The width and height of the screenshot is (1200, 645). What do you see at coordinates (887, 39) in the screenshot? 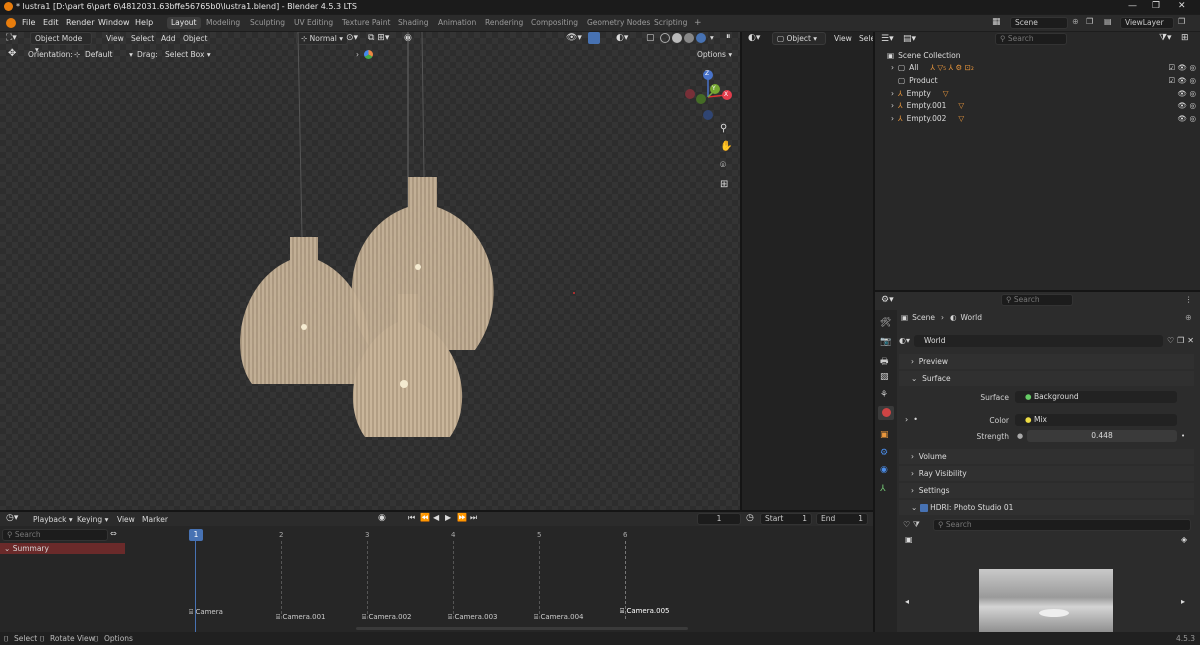
I see `editor-type-icon: ☰▾` at bounding box center [887, 39].